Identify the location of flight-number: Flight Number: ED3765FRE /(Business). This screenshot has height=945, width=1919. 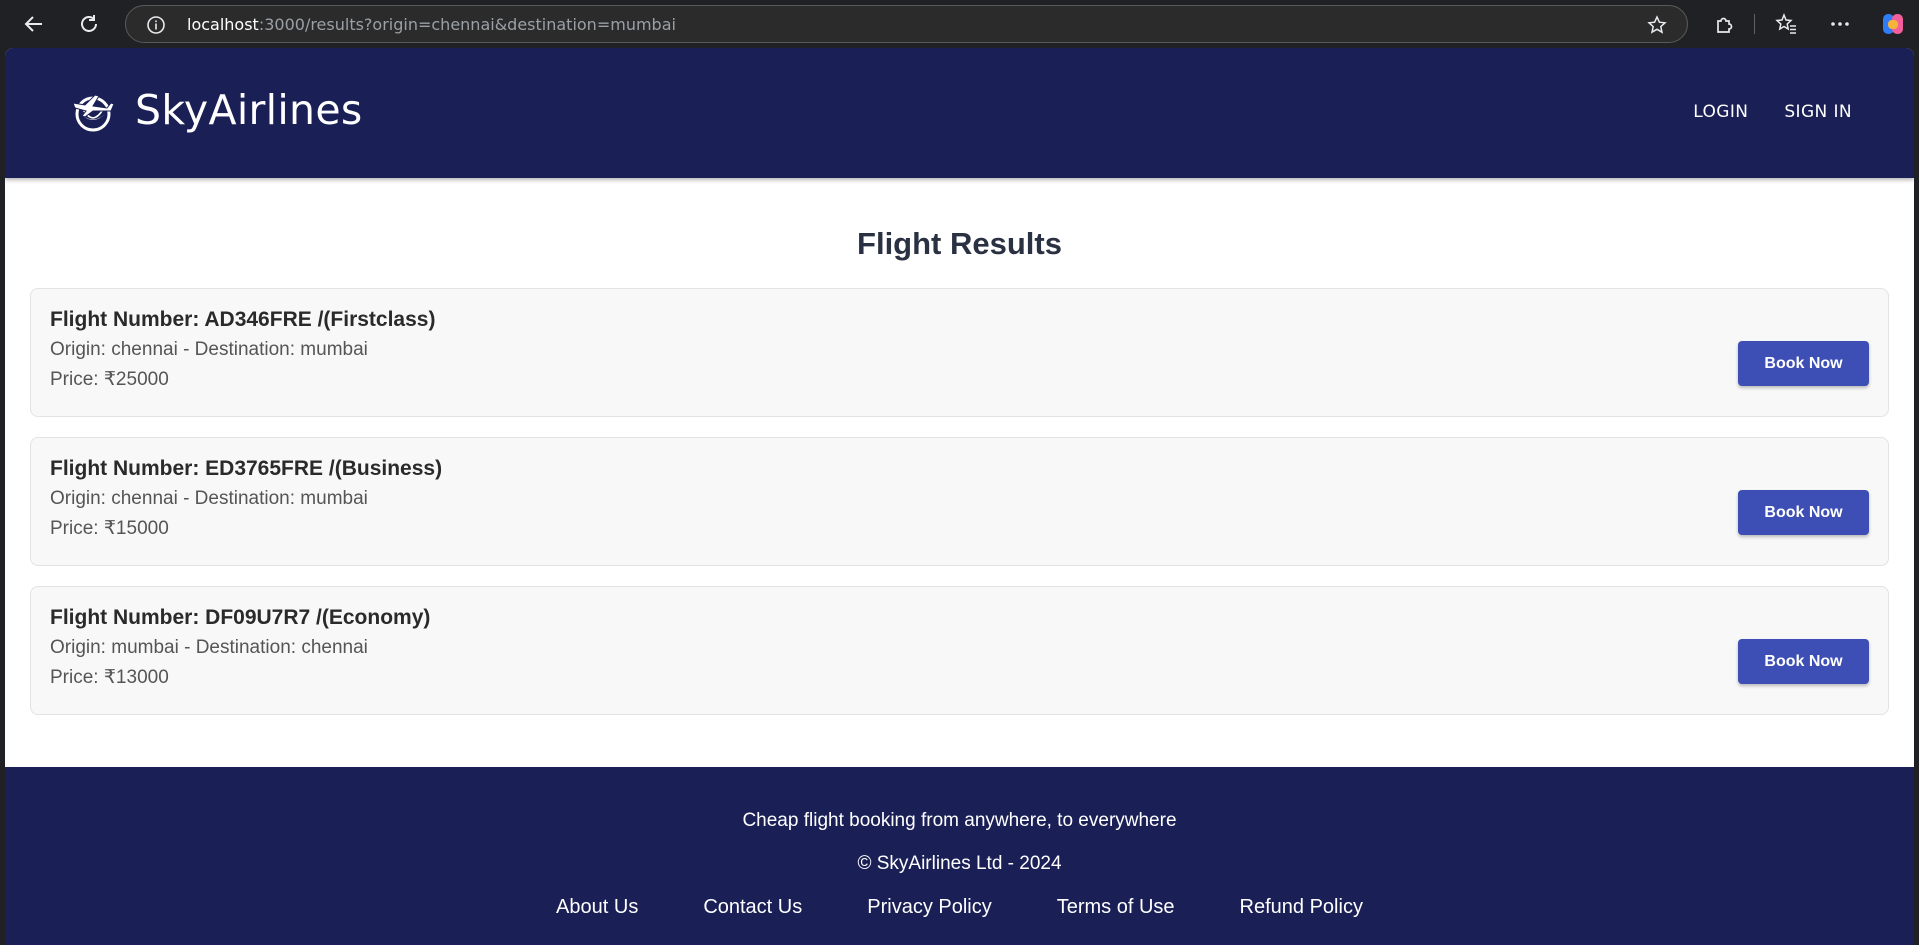
(246, 468).